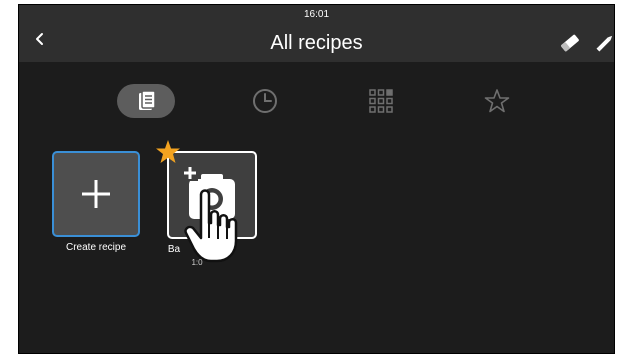 The image size is (618, 357). I want to click on hand-pointer-icon, so click(213, 223).